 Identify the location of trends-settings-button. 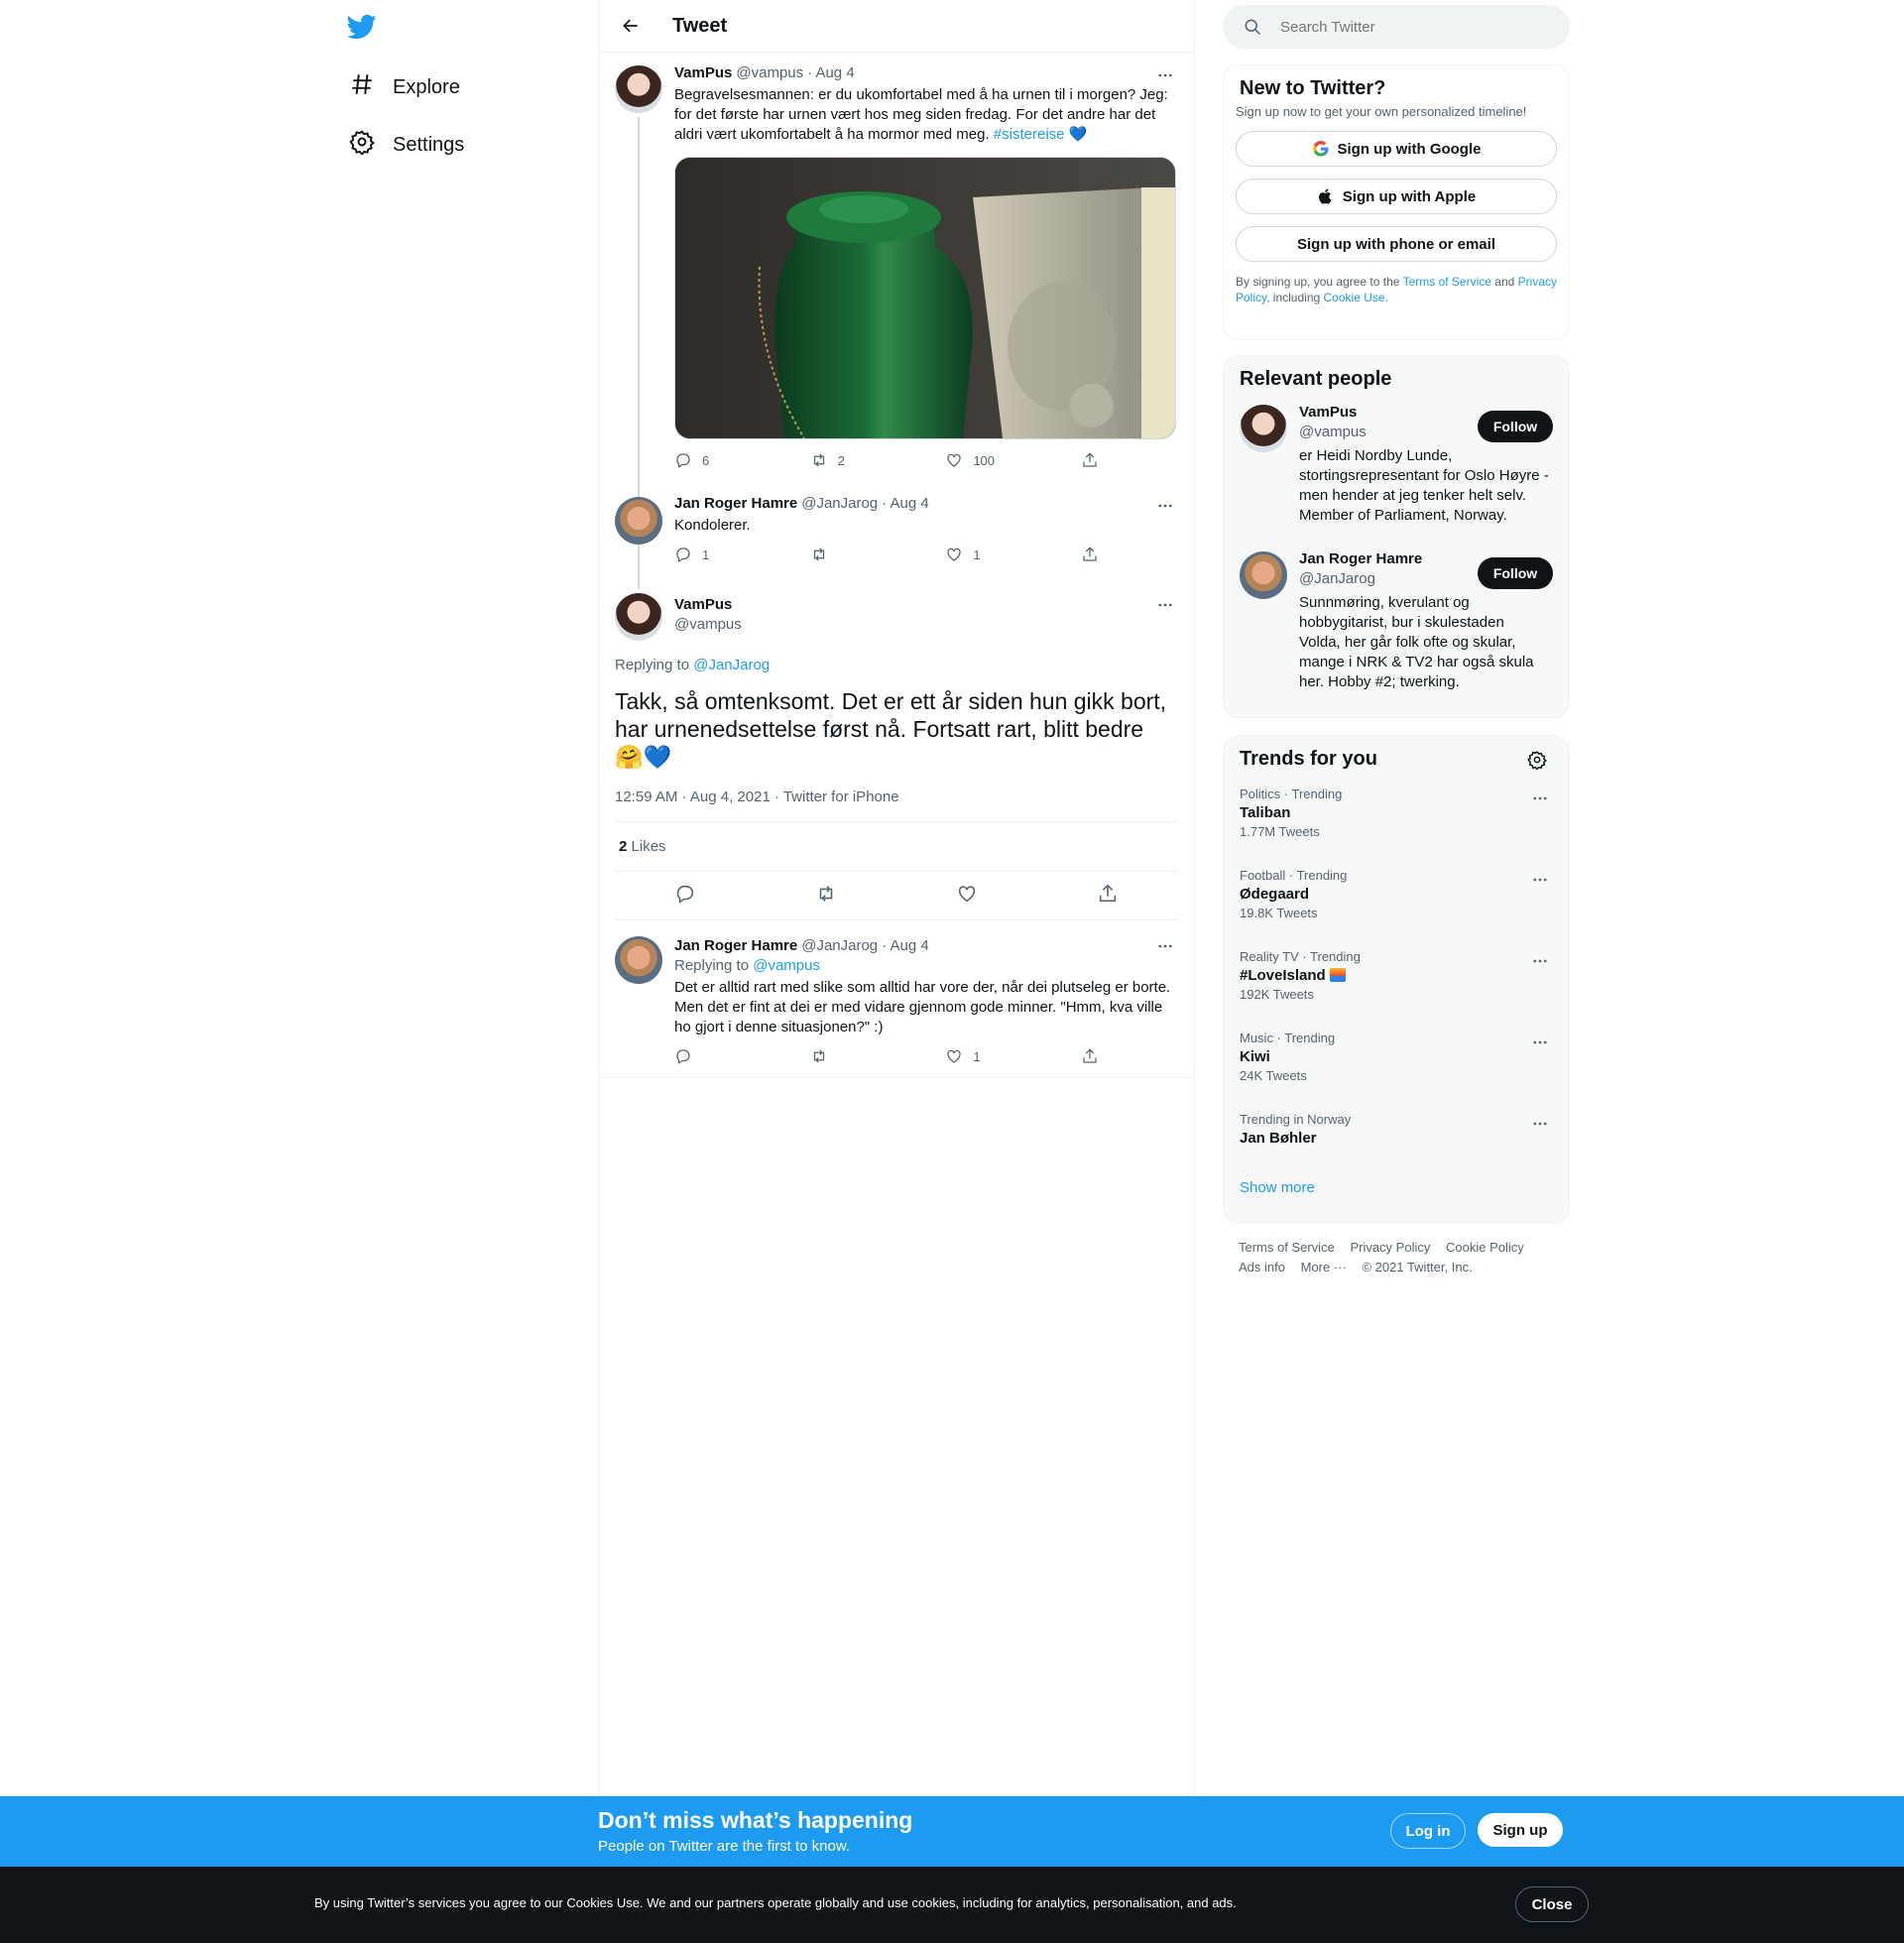
(1537, 763).